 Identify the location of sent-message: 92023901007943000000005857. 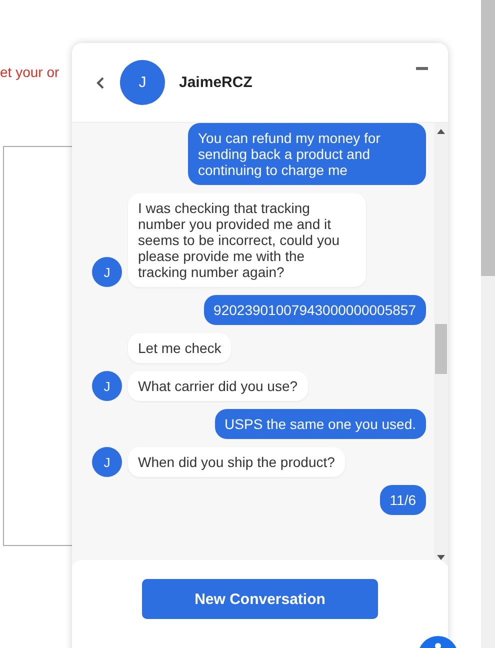
(315, 310).